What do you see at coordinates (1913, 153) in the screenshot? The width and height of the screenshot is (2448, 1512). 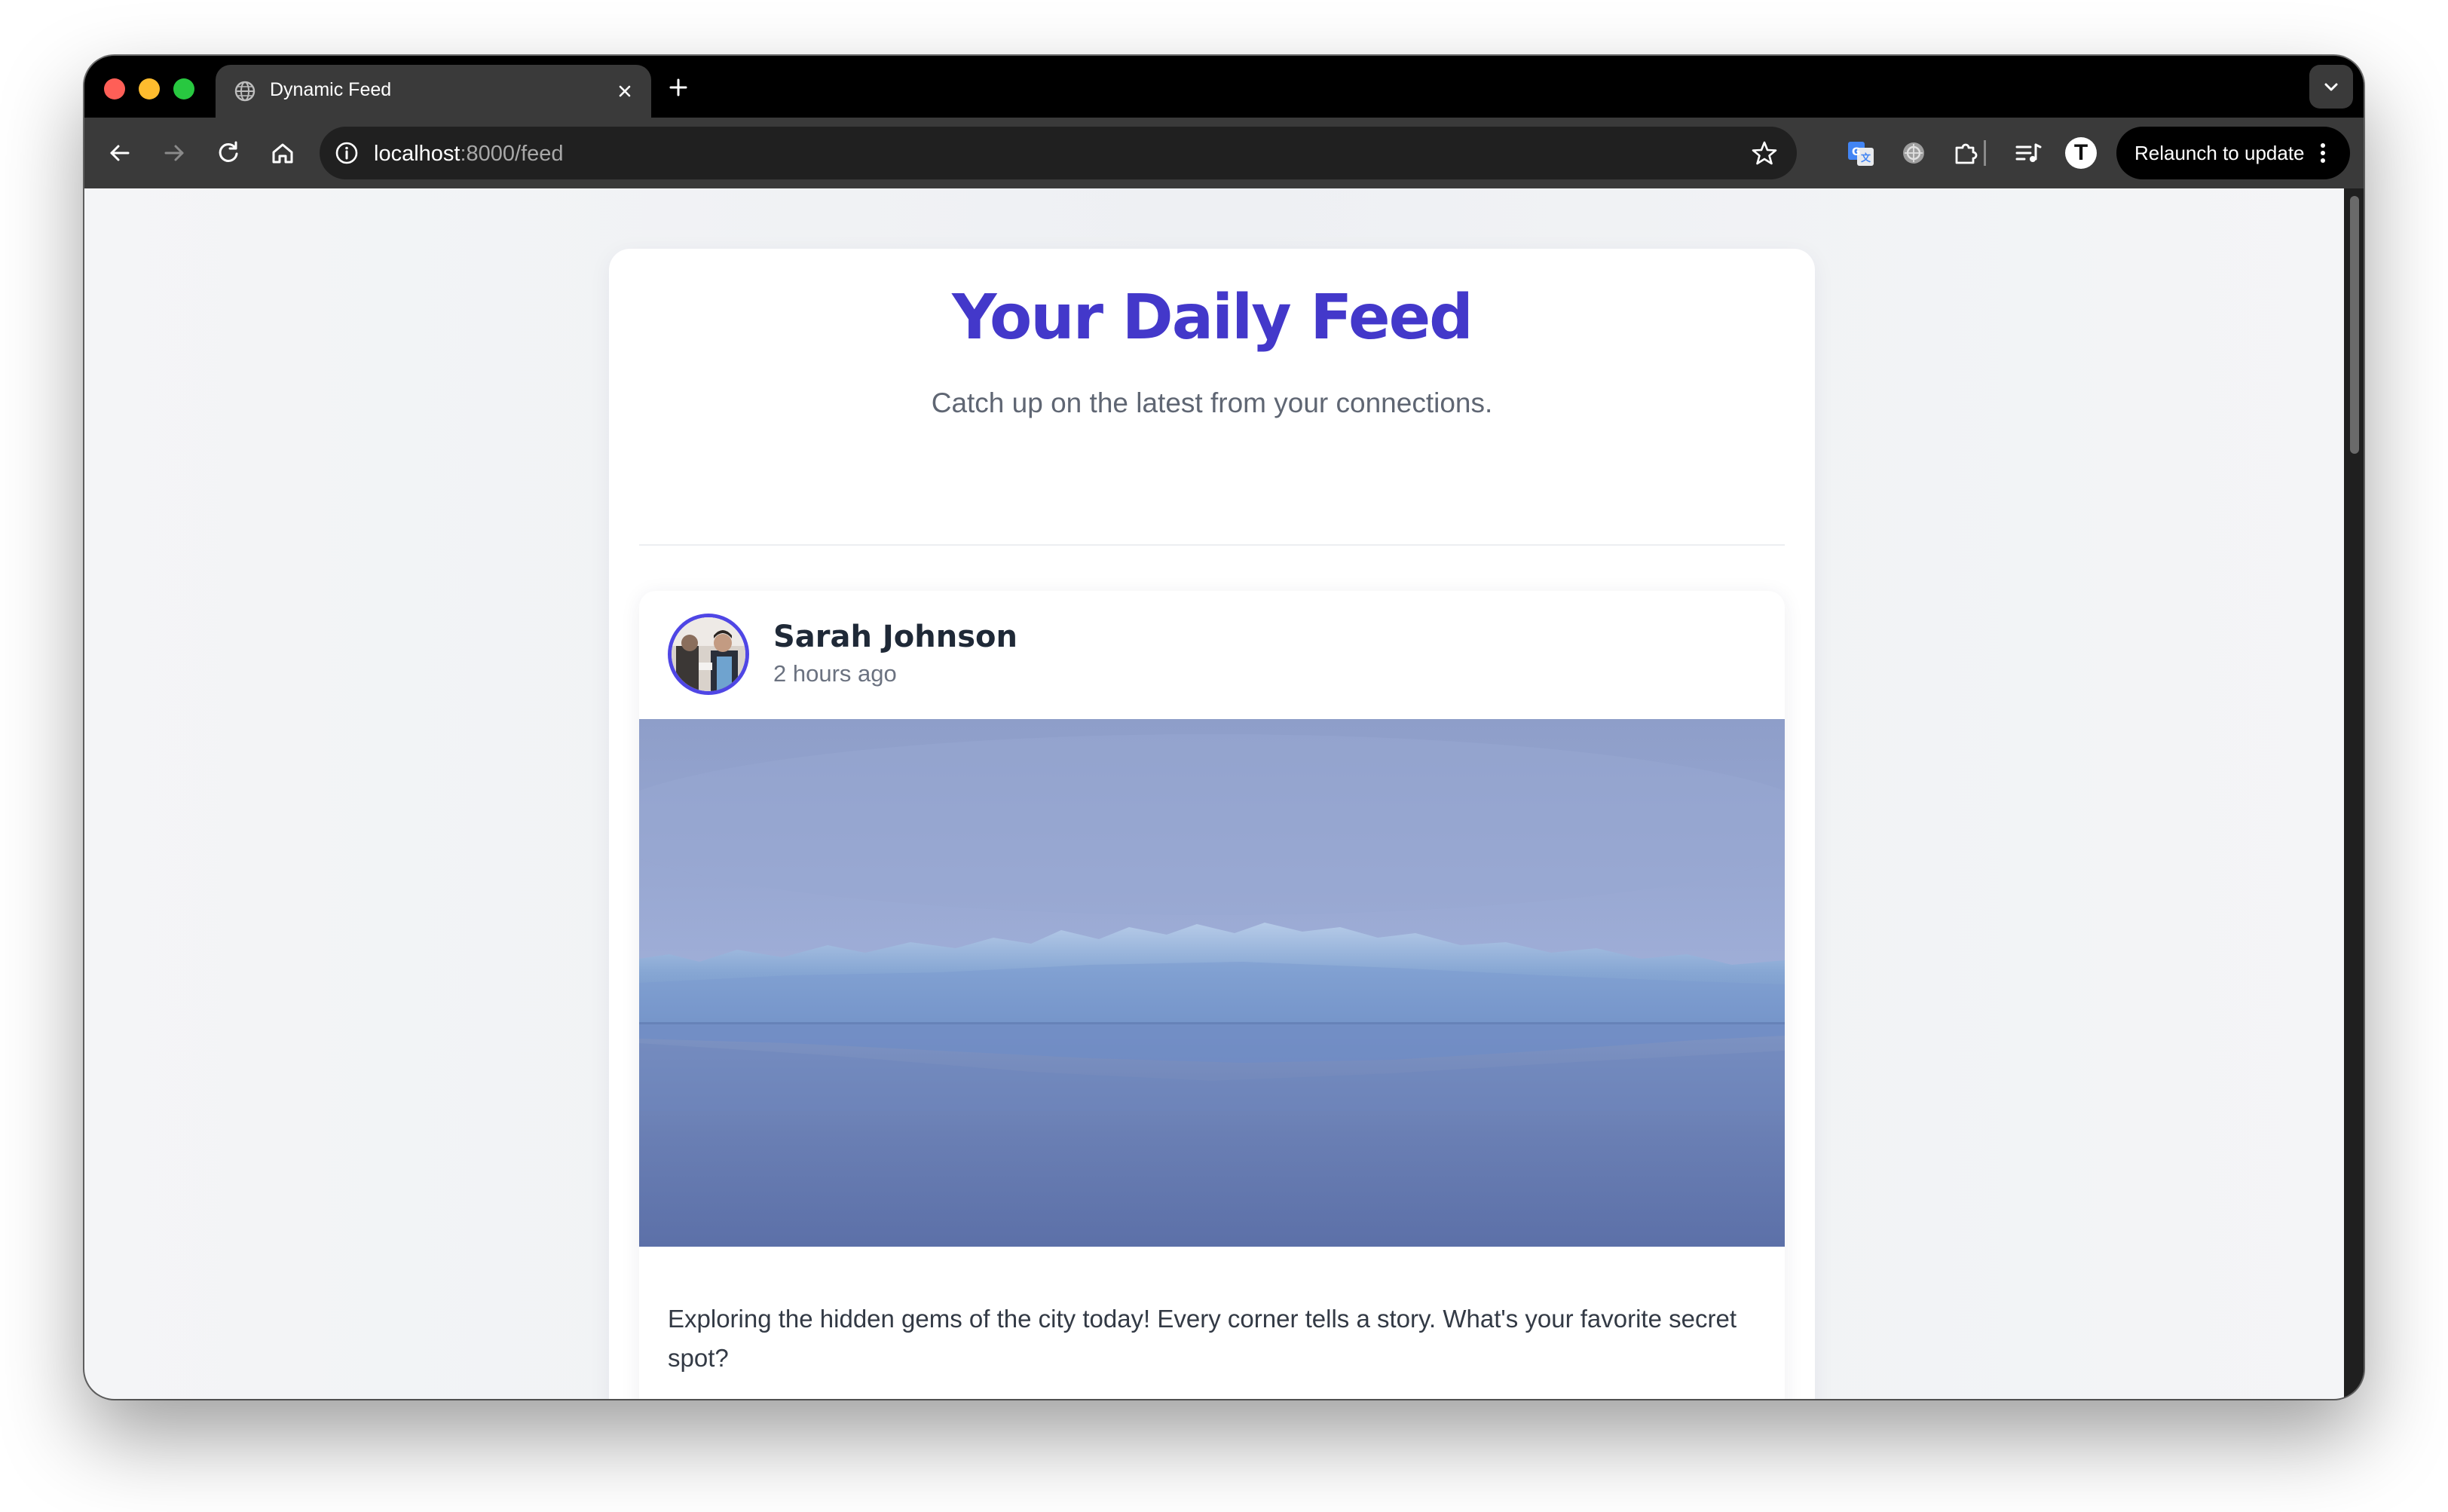 I see `extension-icon` at bounding box center [1913, 153].